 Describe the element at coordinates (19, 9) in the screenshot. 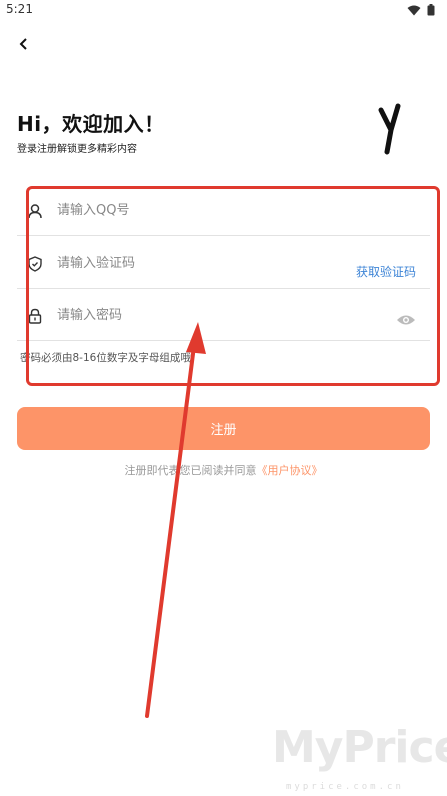

I see `status-time: 5:21` at that location.